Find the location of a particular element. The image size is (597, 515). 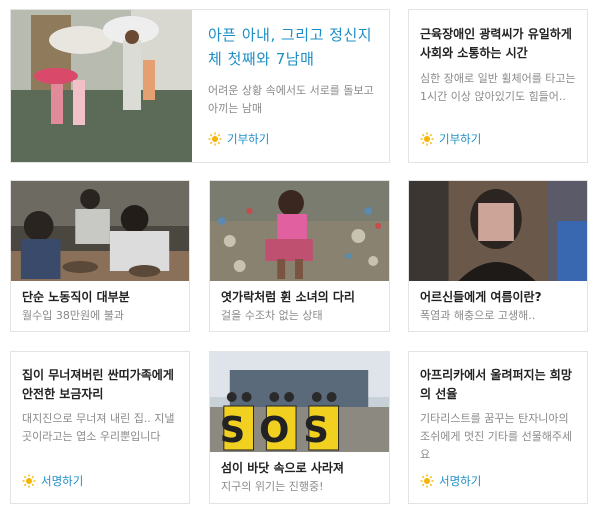

campaign-card-island: SOS 섬이 바닷 속으로 사라져 지구의 위기는 진행중! is located at coordinates (299, 427).